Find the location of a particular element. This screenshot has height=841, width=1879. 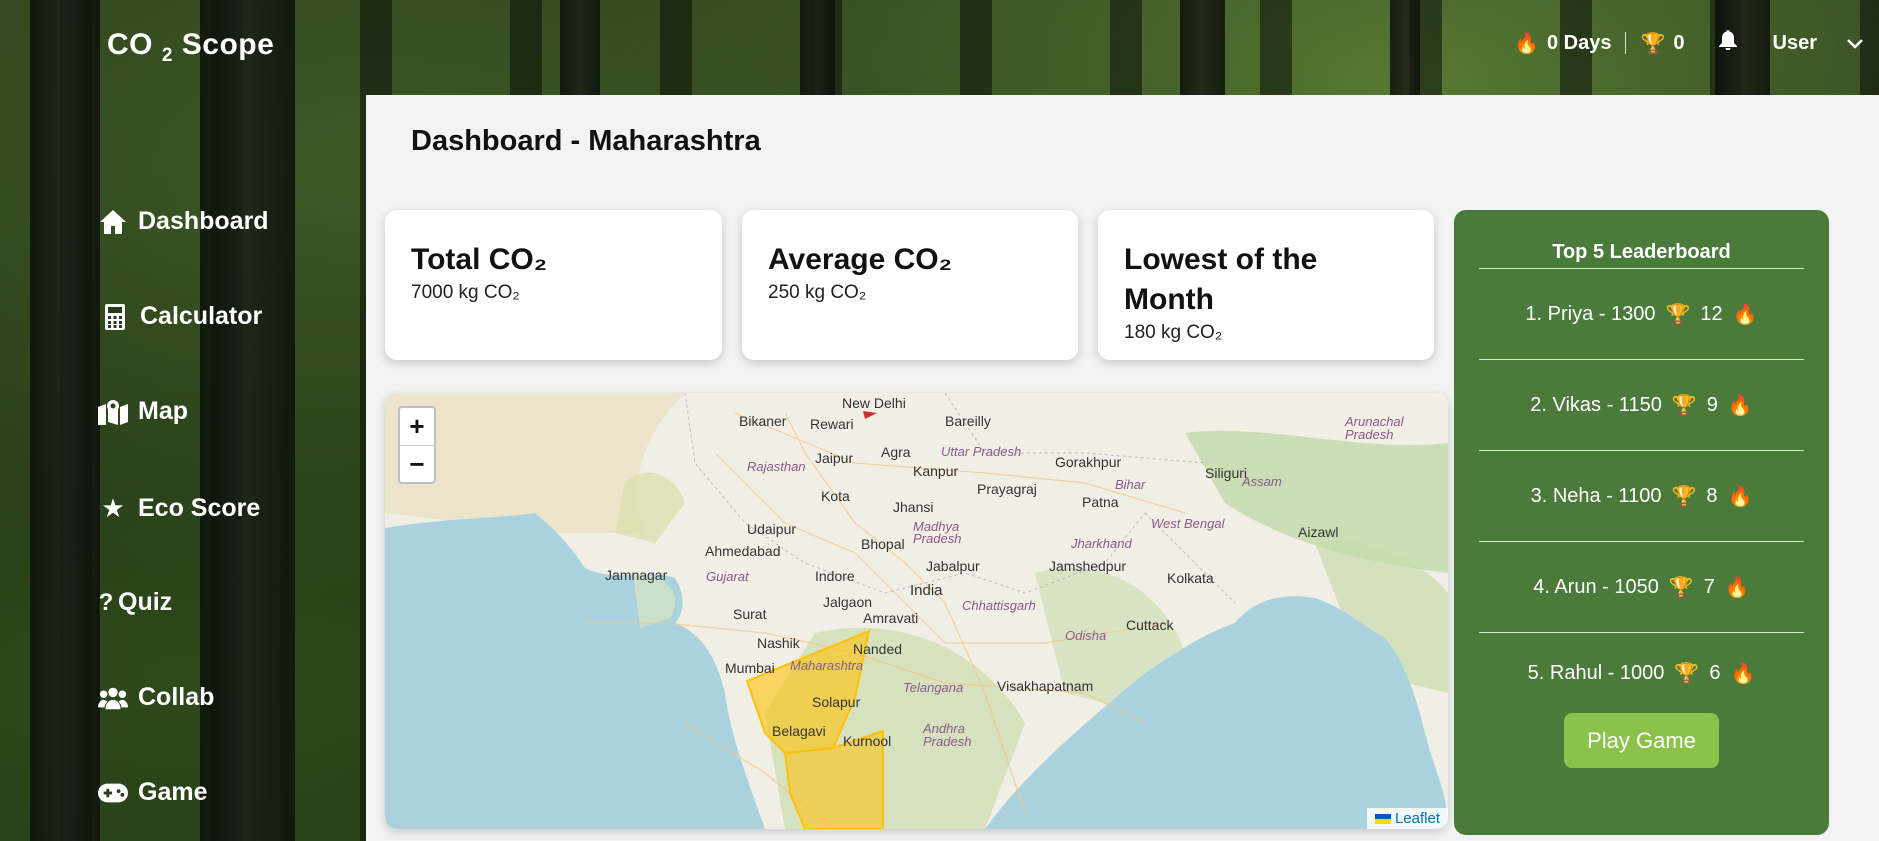

sidebar-item-quiz: ? Quiz is located at coordinates (135, 602).